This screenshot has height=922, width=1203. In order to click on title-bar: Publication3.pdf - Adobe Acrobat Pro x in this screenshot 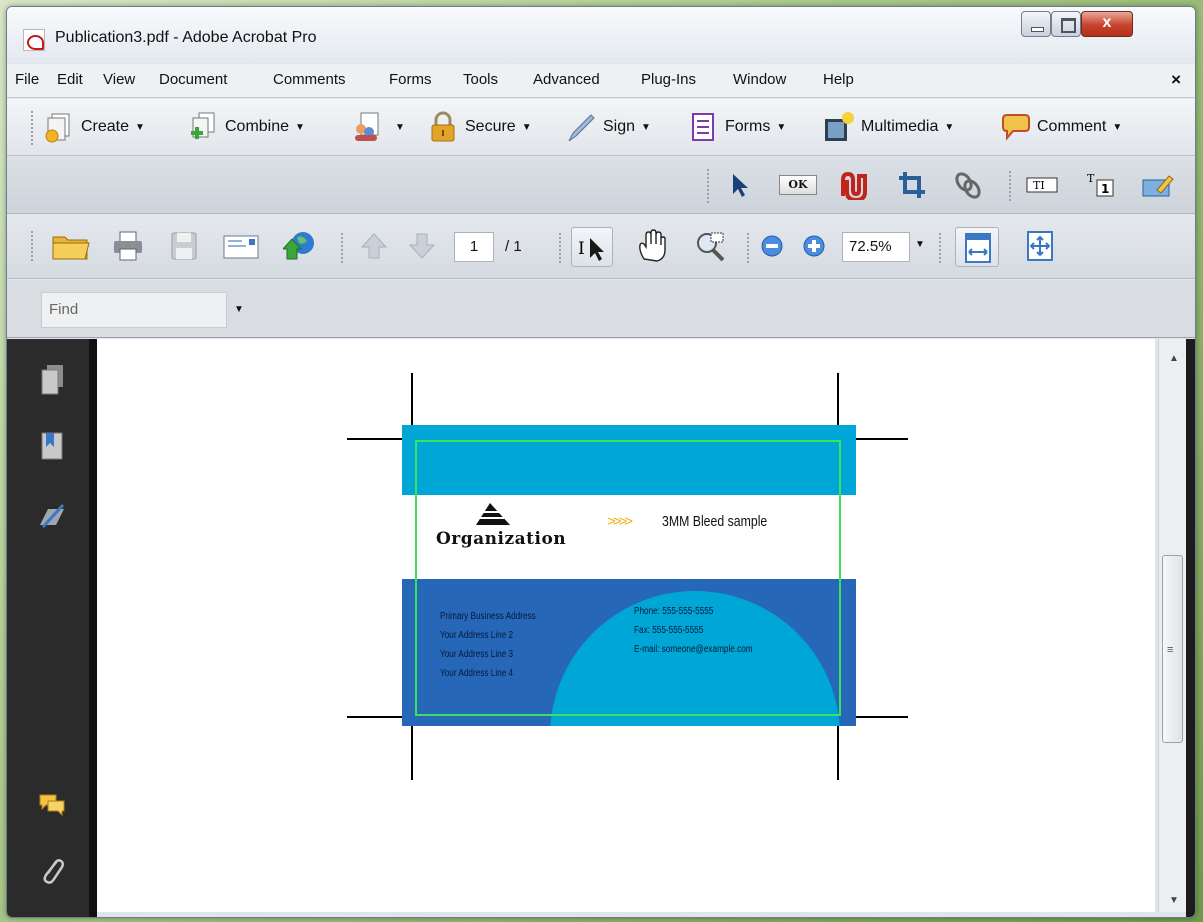, I will do `click(601, 35)`.